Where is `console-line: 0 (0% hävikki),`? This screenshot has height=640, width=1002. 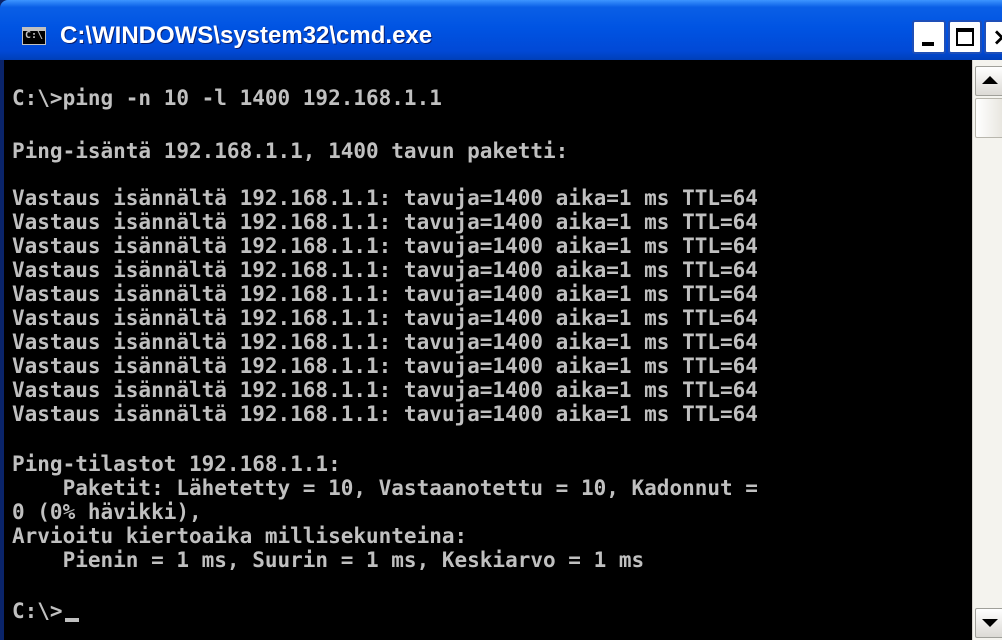
console-line: 0 (0% hävikki), is located at coordinates (107, 512).